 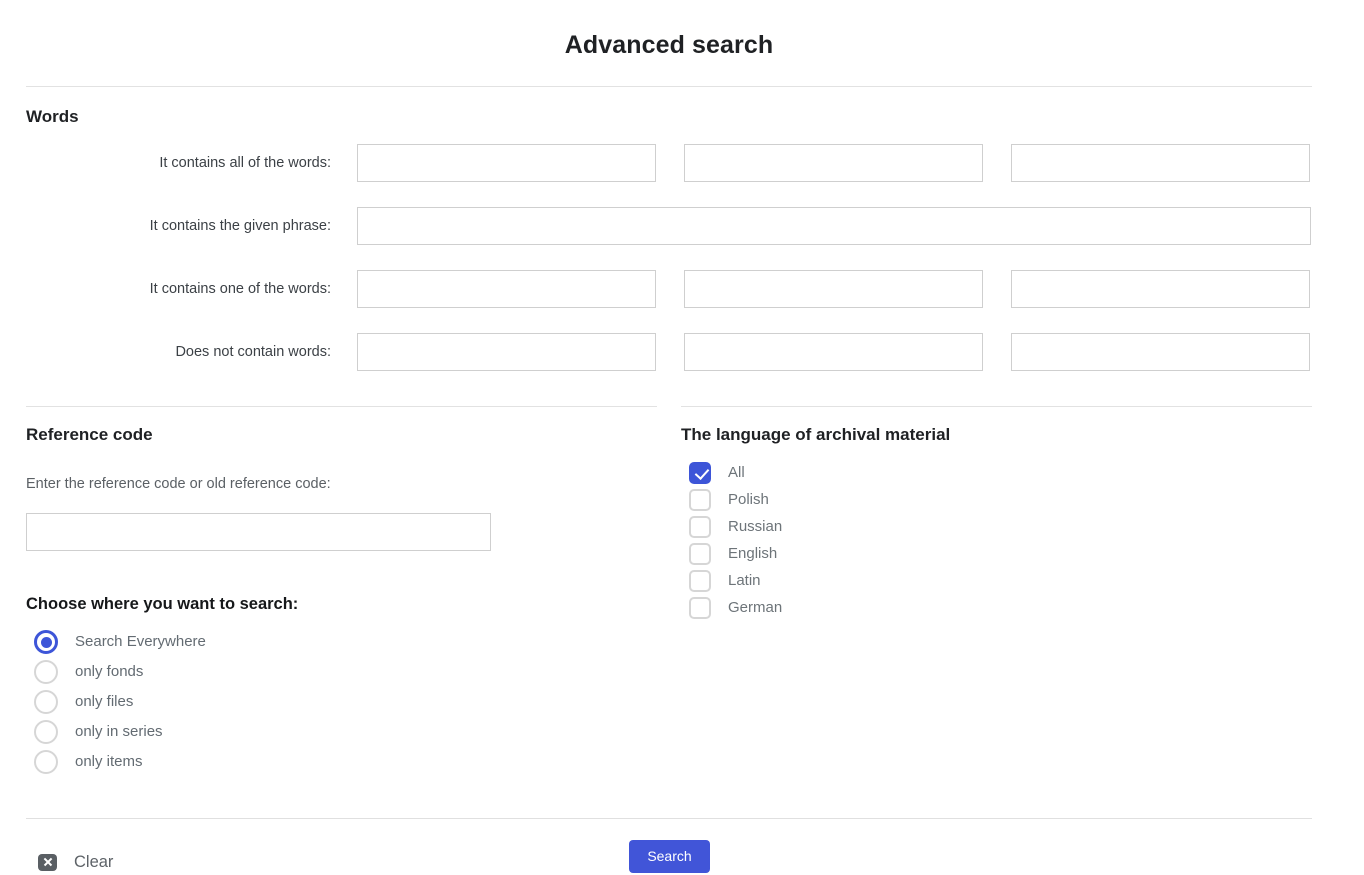 I want to click on clear-button: Clear, so click(x=75, y=862).